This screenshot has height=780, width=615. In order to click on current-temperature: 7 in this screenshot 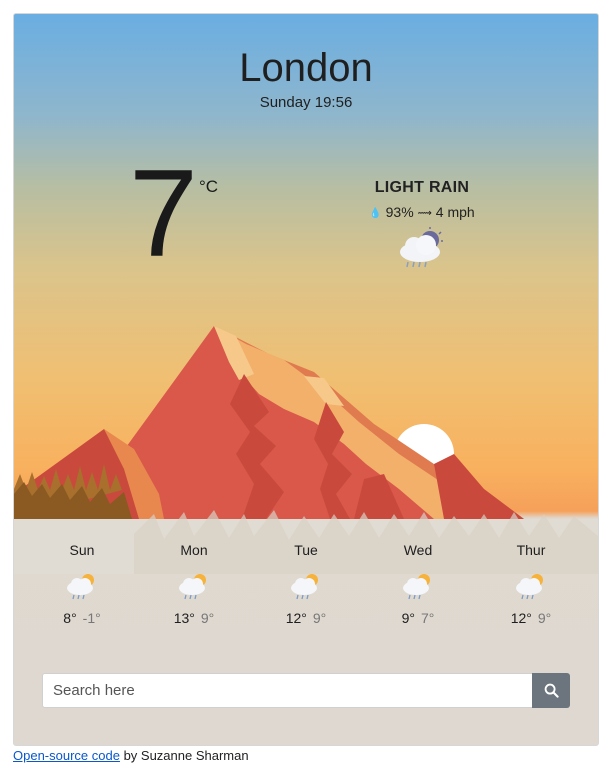, I will do `click(163, 214)`.